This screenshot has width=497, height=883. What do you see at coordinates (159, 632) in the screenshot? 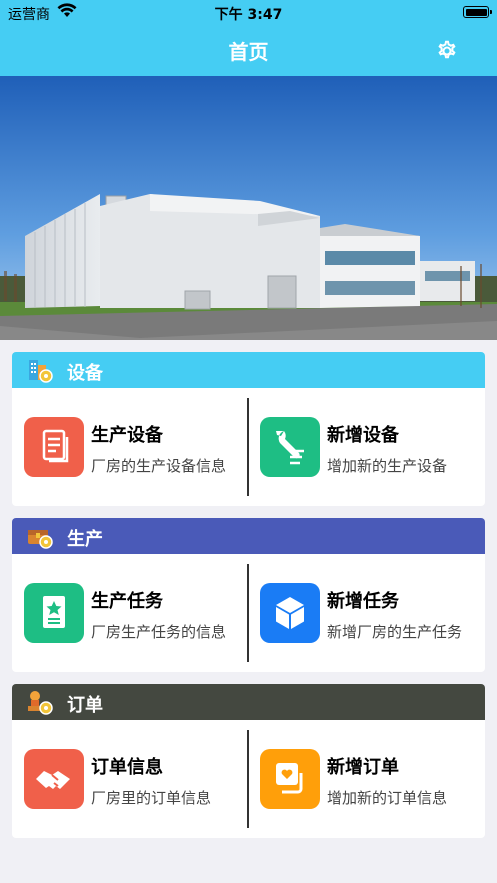
I see `card-subtitle: 厂房生产任务的信息` at bounding box center [159, 632].